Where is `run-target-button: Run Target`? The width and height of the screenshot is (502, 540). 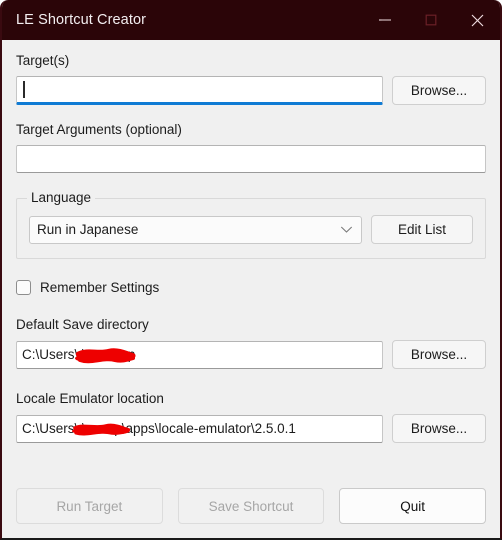
run-target-button: Run Target is located at coordinates (89, 506).